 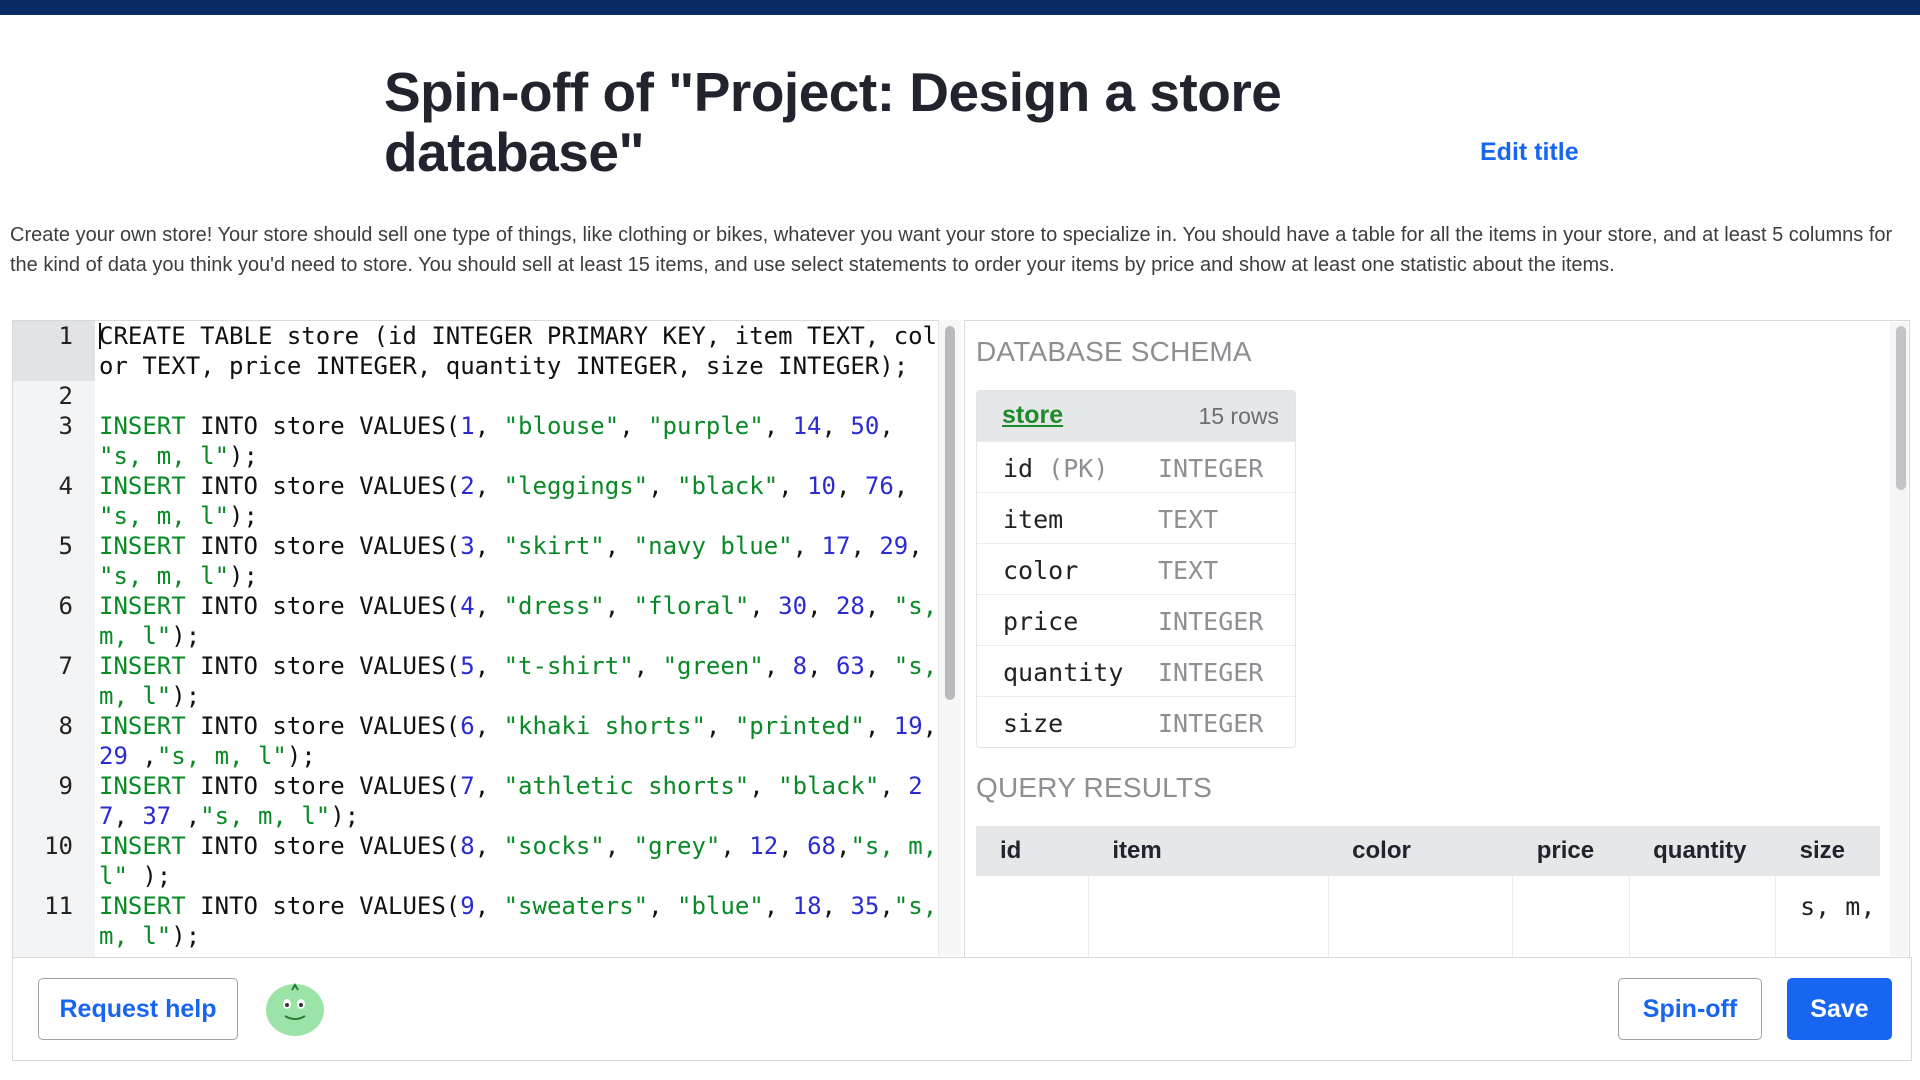 What do you see at coordinates (793, 606) in the screenshot?
I see `code-token: 30` at bounding box center [793, 606].